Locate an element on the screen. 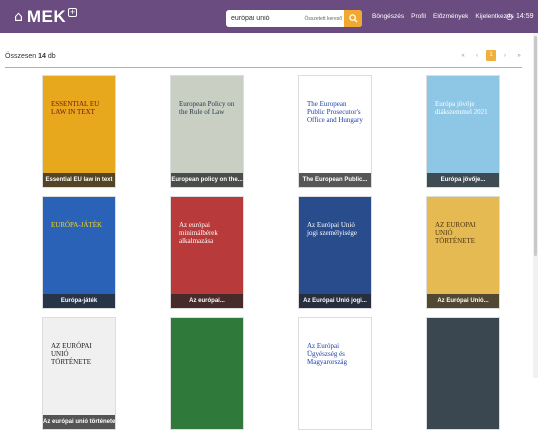  book-cover-title: European Policy on the Rule of Law is located at coordinates (207, 108).